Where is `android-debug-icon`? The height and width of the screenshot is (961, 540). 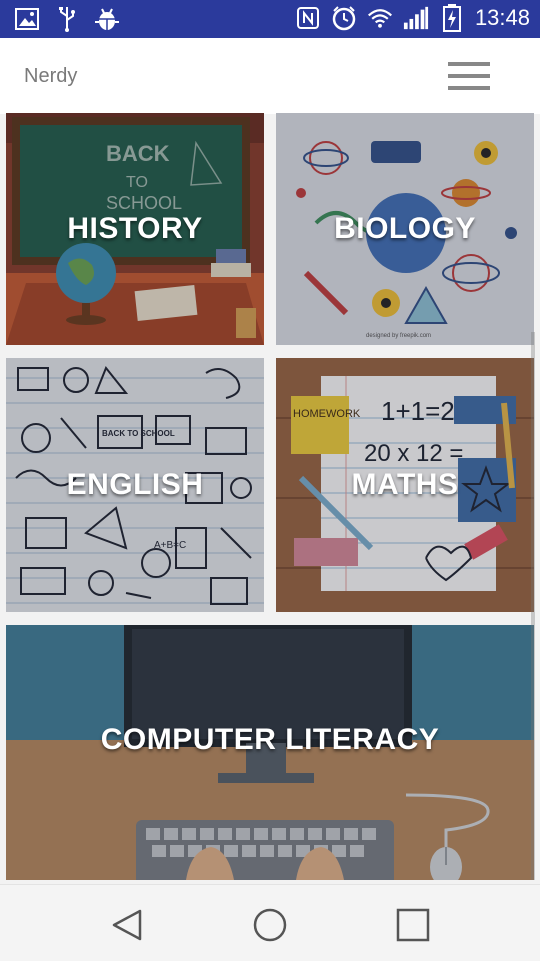 android-debug-icon is located at coordinates (107, 19).